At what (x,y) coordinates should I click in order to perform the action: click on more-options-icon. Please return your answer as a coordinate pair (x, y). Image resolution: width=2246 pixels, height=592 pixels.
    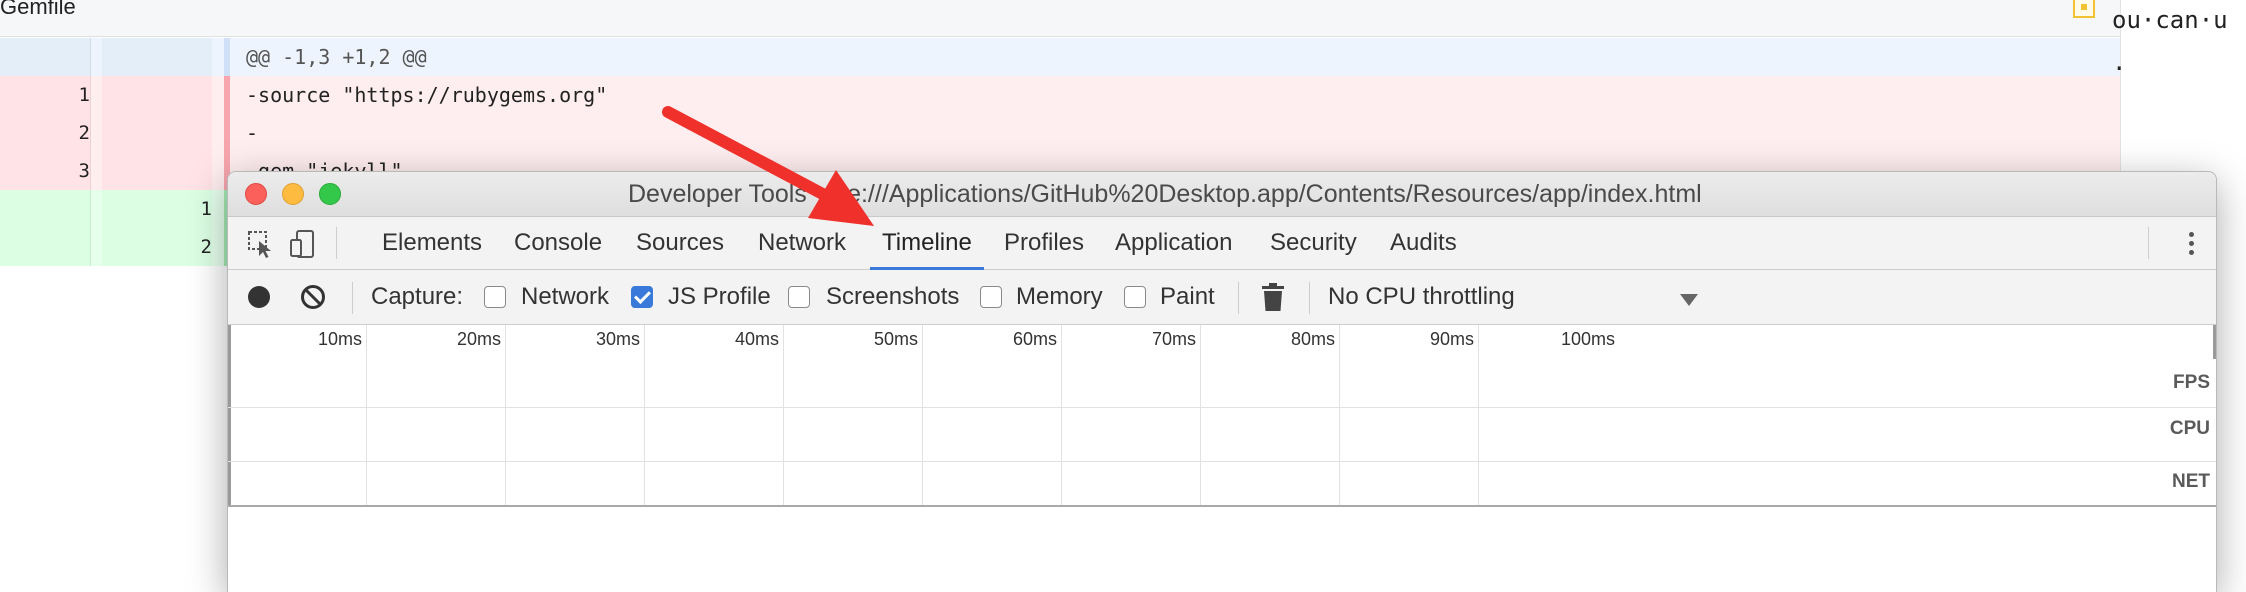
    Looking at the image, I should click on (2191, 244).